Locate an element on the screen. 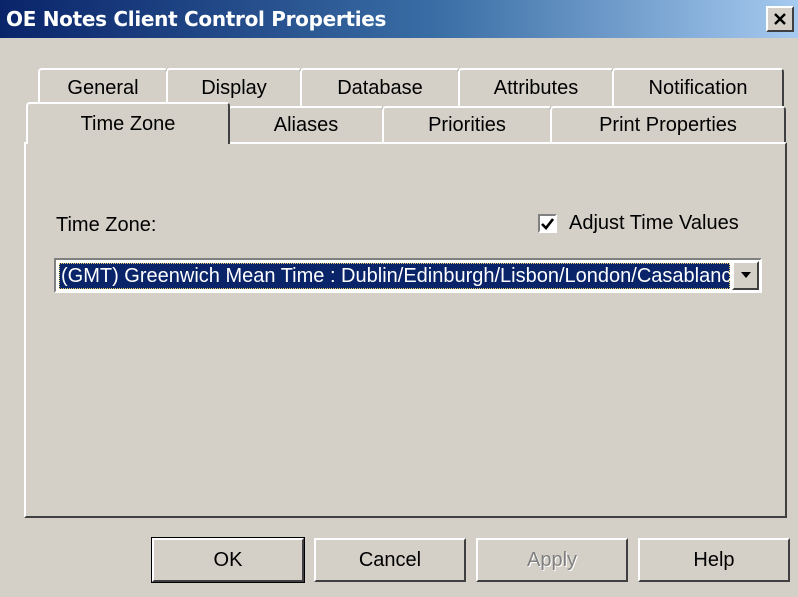 Image resolution: width=798 pixels, height=597 pixels. tab-priorities: Priorities is located at coordinates (467, 124).